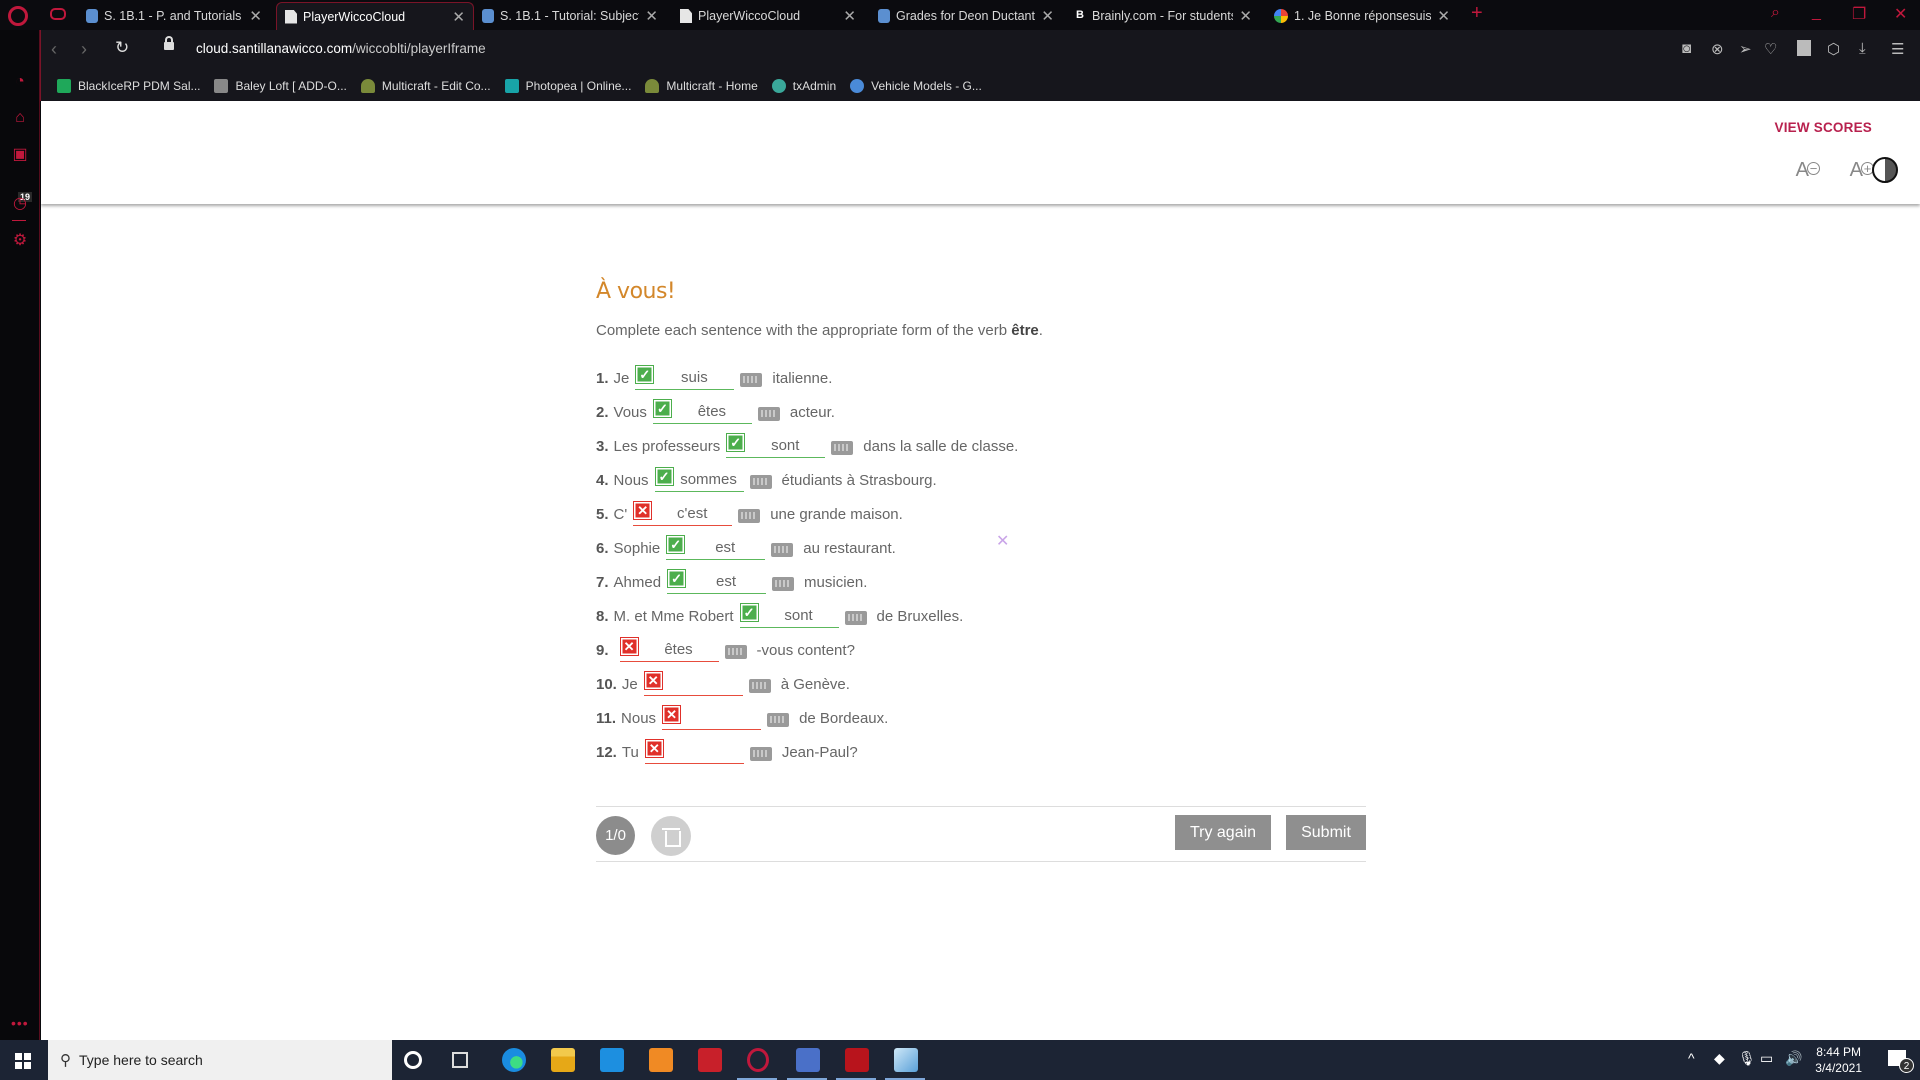  Describe the element at coordinates (169, 43) in the screenshot. I see `lock-icon` at that location.